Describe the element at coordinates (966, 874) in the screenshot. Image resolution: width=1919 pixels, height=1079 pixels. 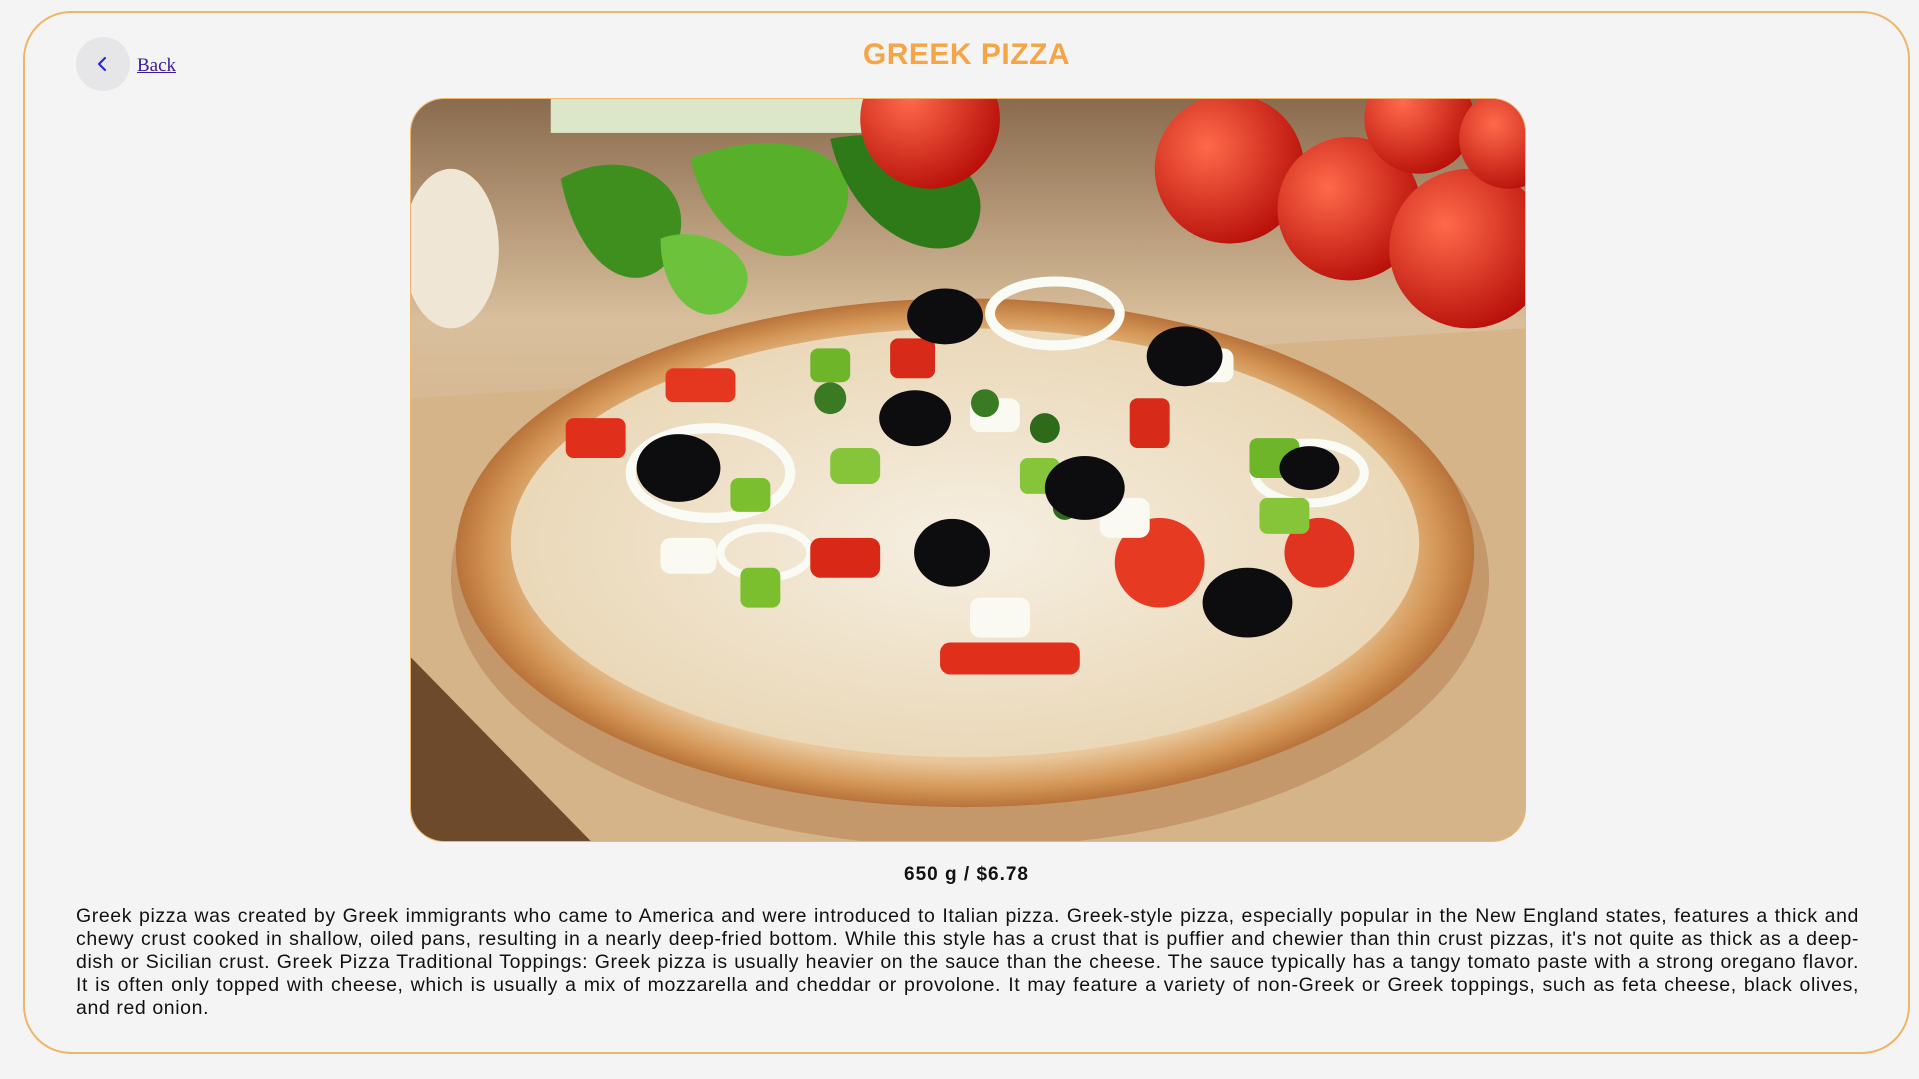
I see `price-weight: 650 g / $6.78` at that location.